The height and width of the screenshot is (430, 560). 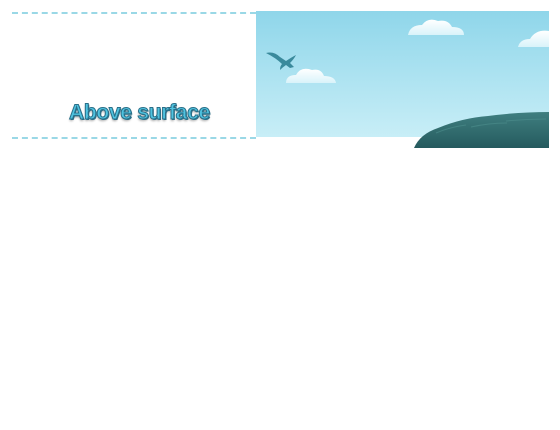 I want to click on section-label-panel: Above surface, so click(x=128, y=75).